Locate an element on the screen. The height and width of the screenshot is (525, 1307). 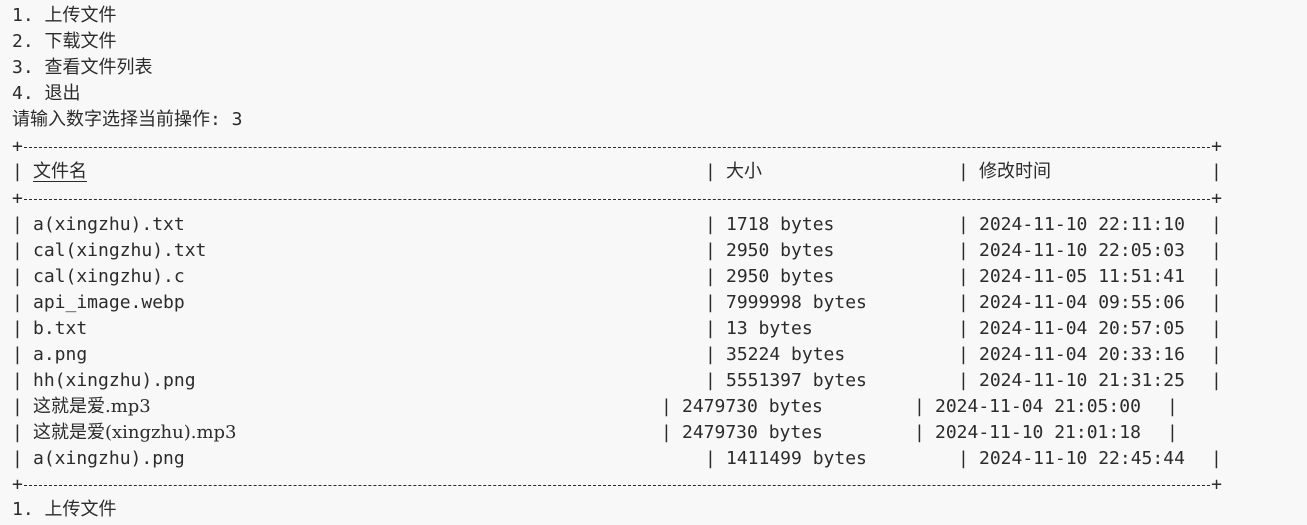
menu-item-upload-repeat: 1. 上传文件 is located at coordinates (64, 509).